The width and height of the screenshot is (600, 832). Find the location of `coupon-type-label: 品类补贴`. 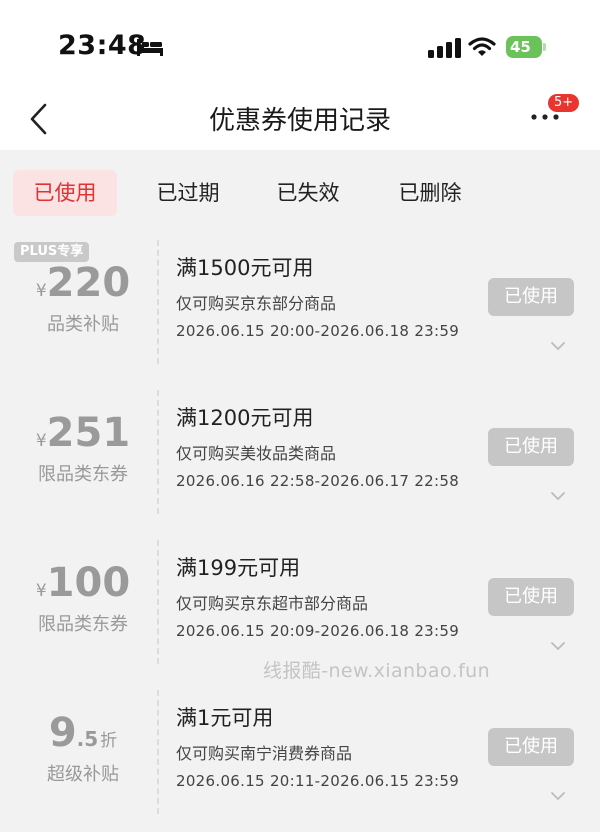

coupon-type-label: 品类补贴 is located at coordinates (83, 324).